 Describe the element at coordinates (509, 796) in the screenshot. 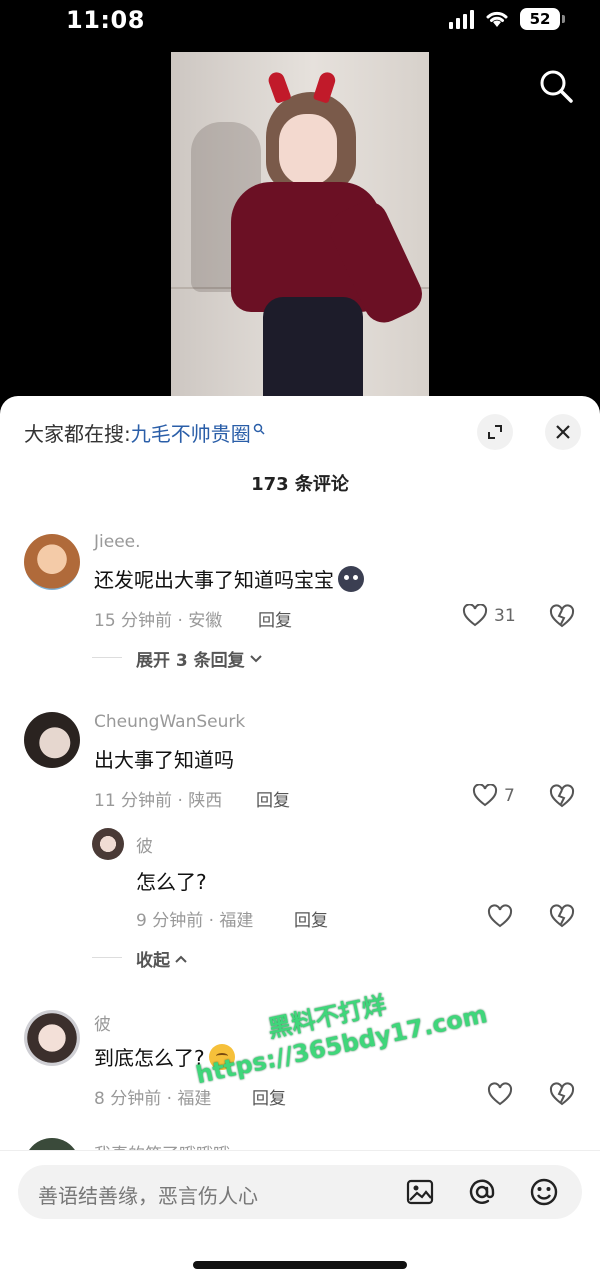

I see `like-count: 7` at that location.